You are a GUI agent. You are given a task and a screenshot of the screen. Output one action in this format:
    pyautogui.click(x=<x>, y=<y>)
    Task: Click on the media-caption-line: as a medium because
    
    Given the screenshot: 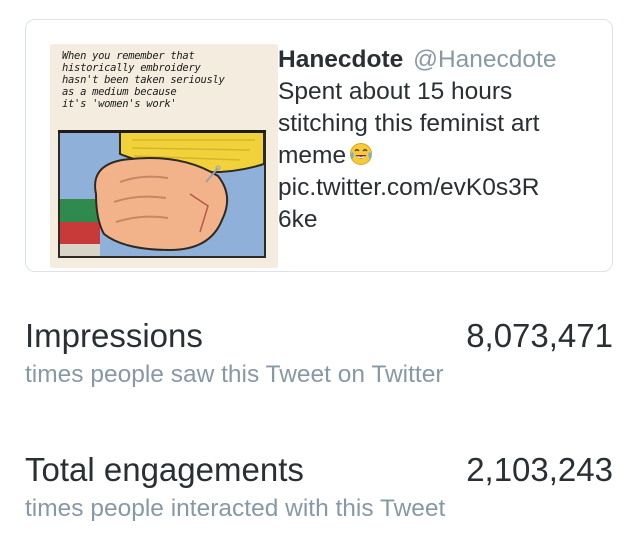 What is the action you would take?
    pyautogui.click(x=119, y=92)
    